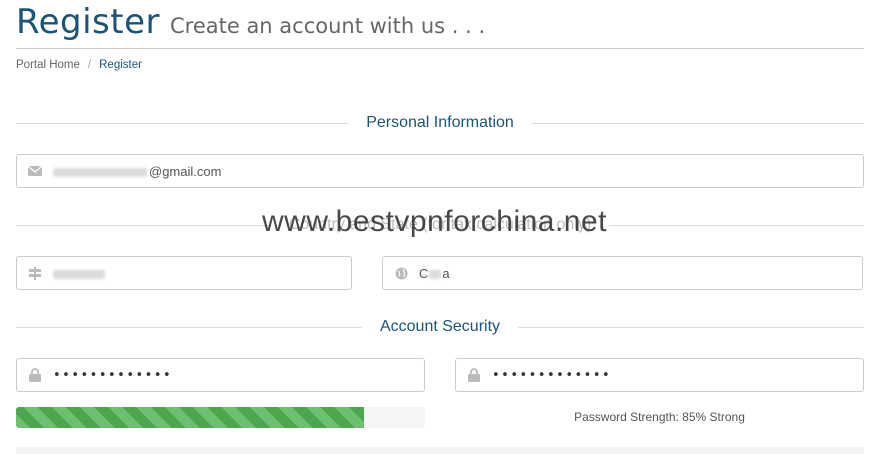 This screenshot has height=454, width=885. Describe the element at coordinates (440, 48) in the screenshot. I see `header-divider` at that location.